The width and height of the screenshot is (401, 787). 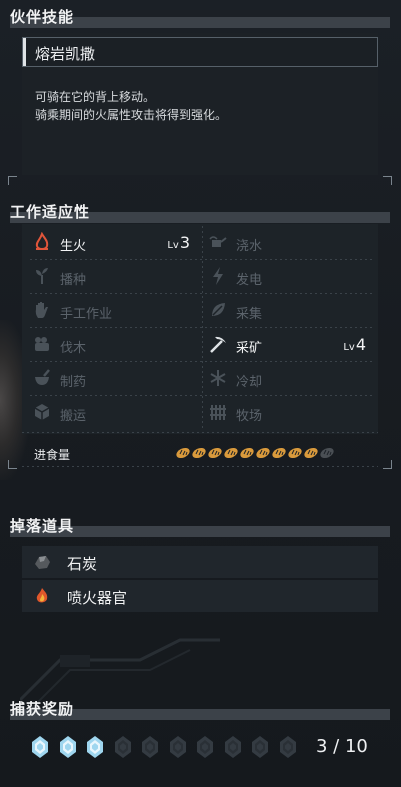 I want to click on work-item-pickaxe: 采矿 Lv4, so click(x=291, y=345).